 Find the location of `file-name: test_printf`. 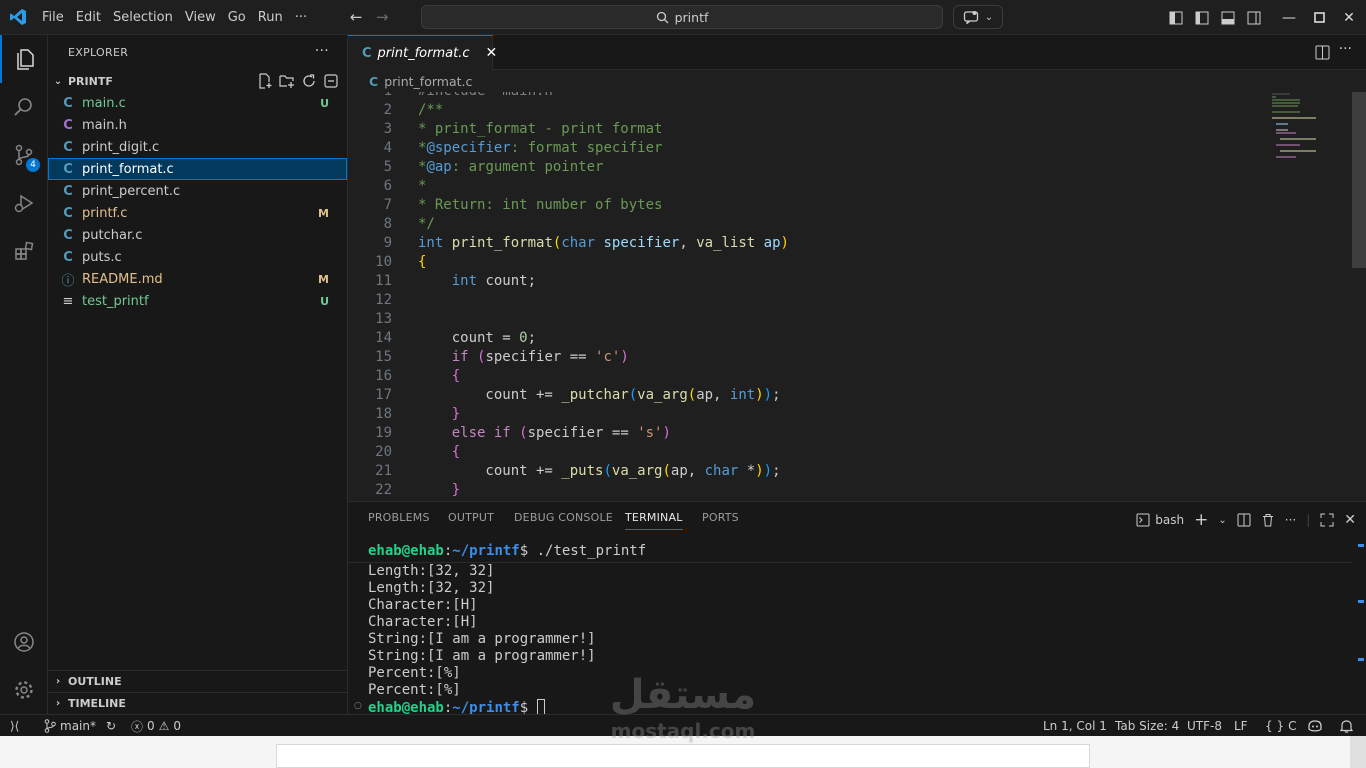

file-name: test_printf is located at coordinates (115, 301).